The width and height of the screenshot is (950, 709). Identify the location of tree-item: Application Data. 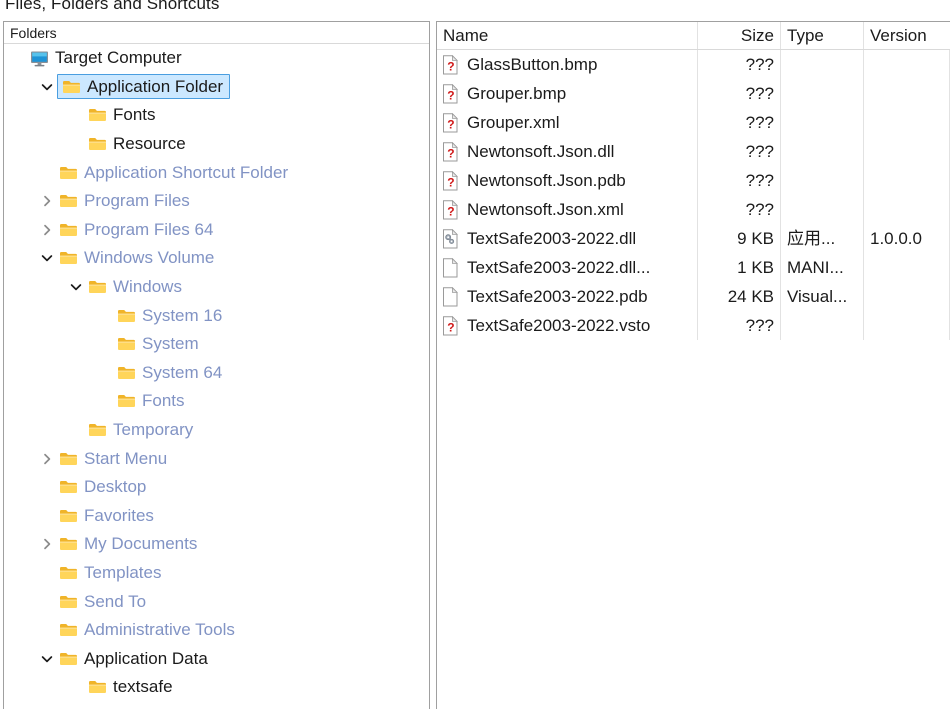
(216, 658).